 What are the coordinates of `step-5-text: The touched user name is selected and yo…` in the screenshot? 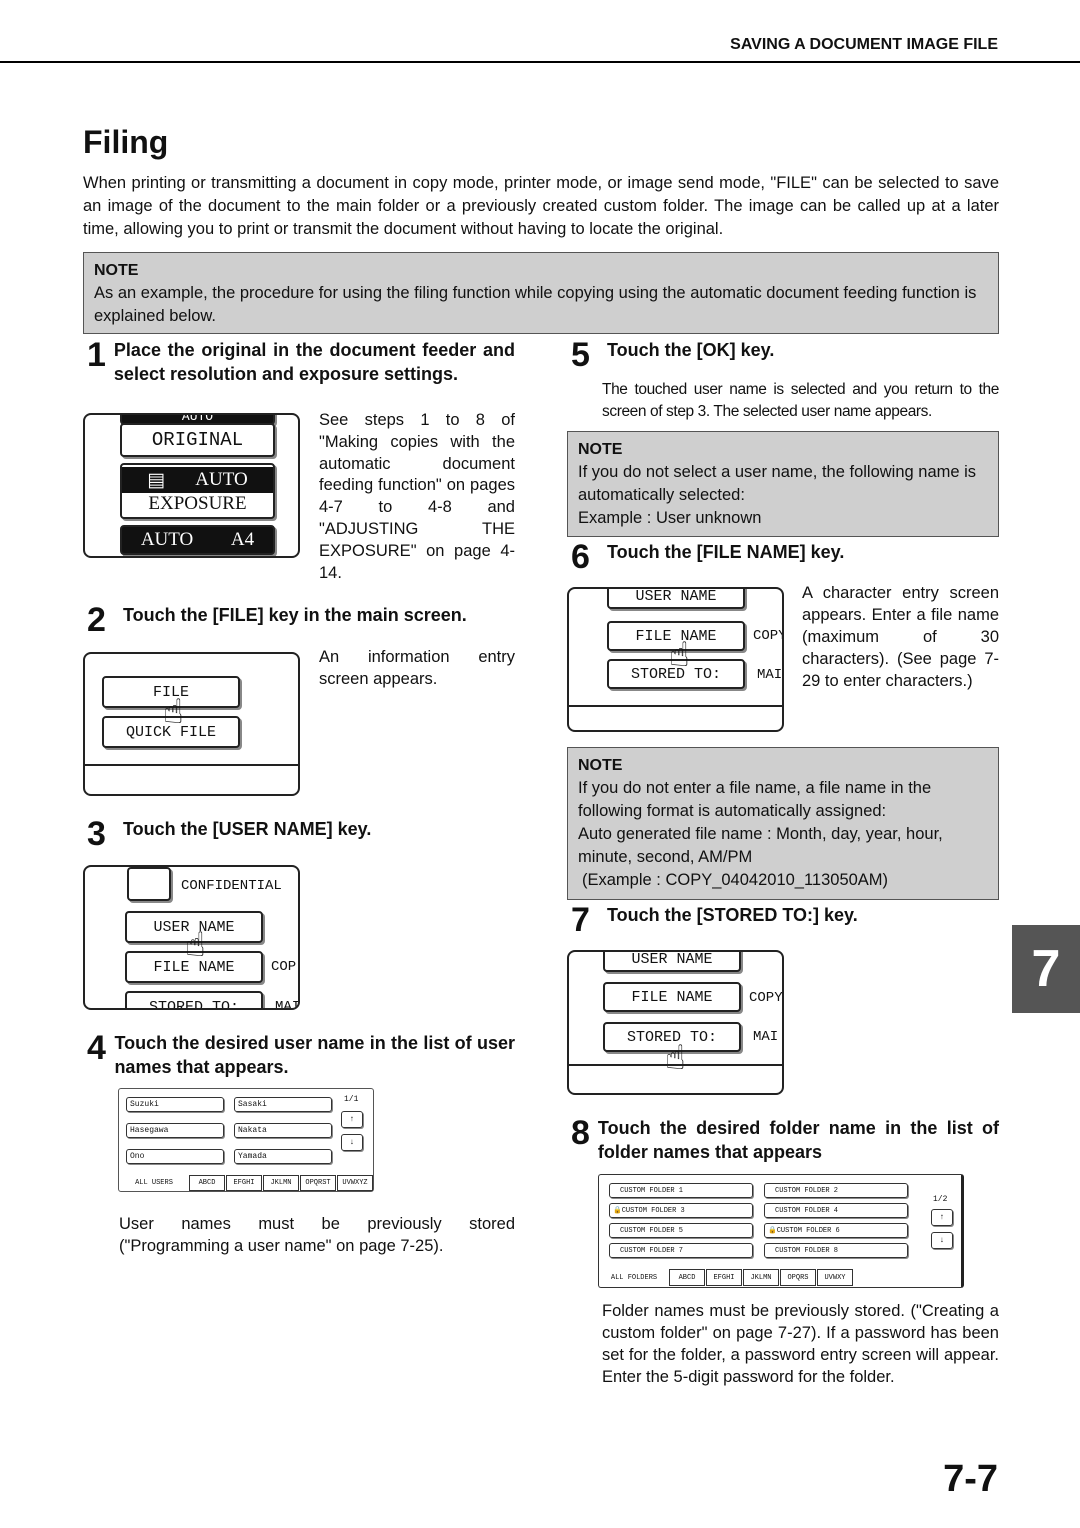 It's located at (800, 400).